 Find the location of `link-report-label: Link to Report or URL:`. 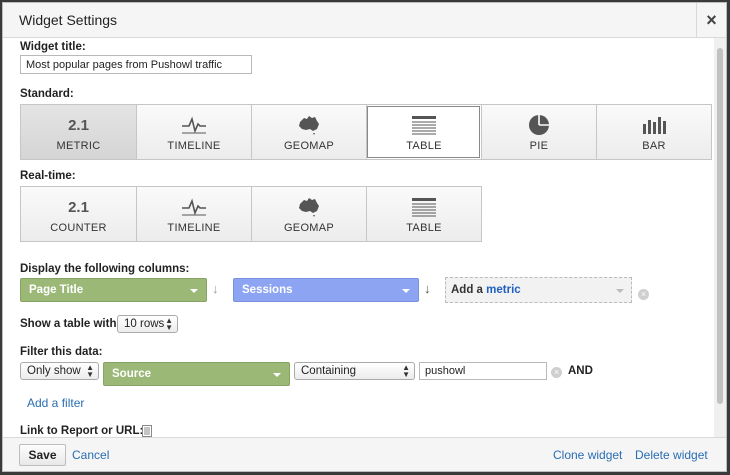

link-report-label: Link to Report or URL: is located at coordinates (82, 431).